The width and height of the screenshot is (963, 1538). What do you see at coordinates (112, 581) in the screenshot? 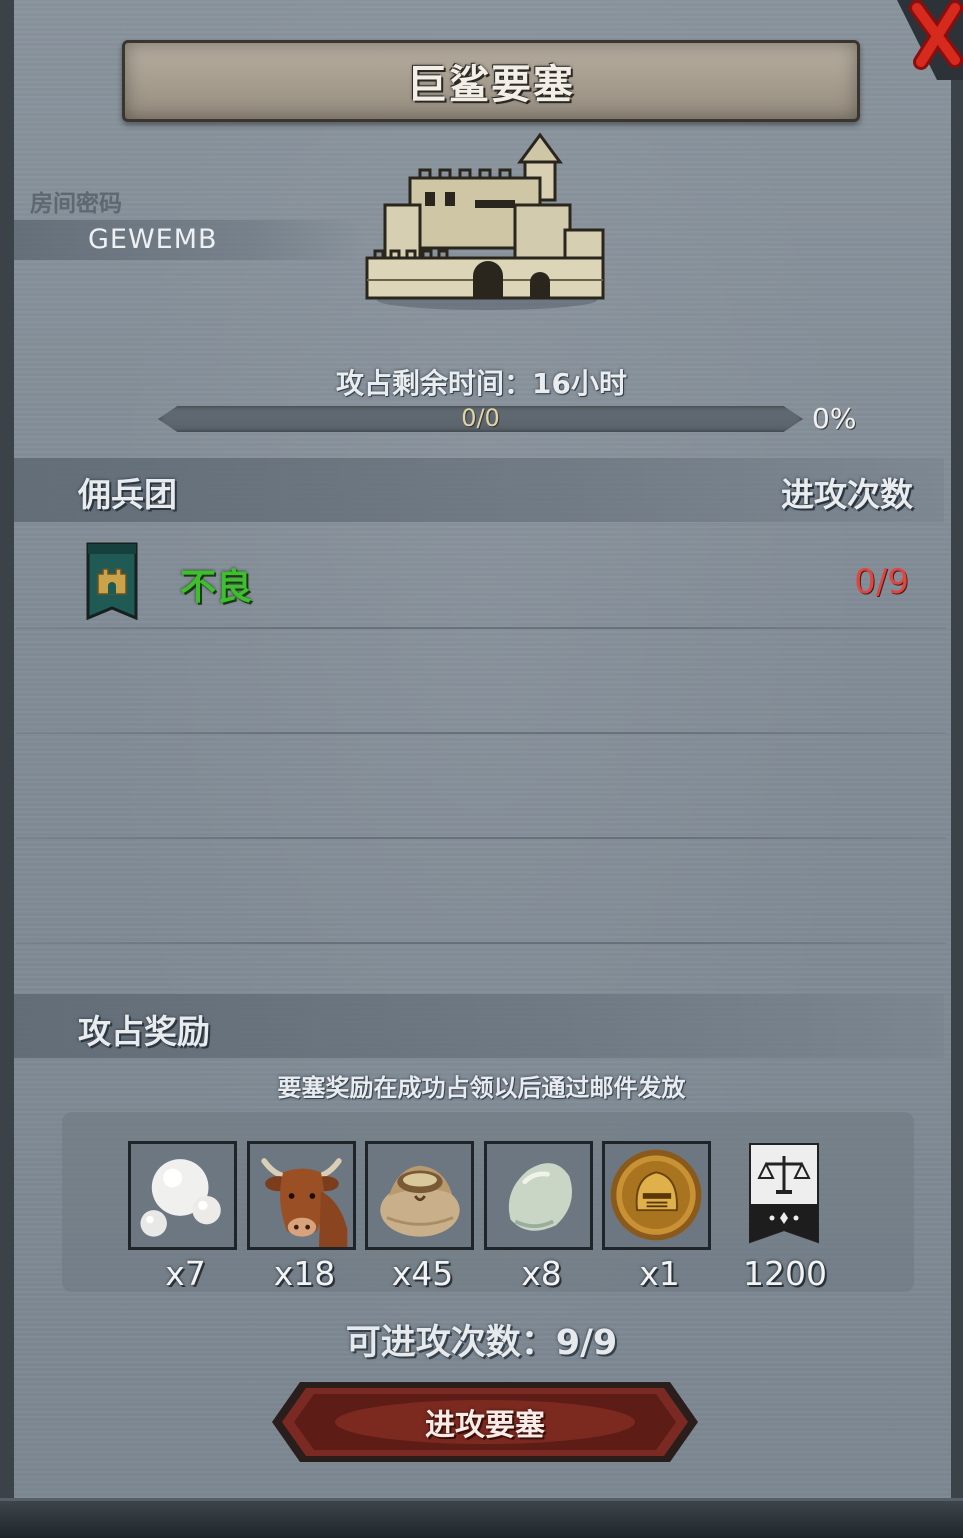
I see `guild-banner-icon` at bounding box center [112, 581].